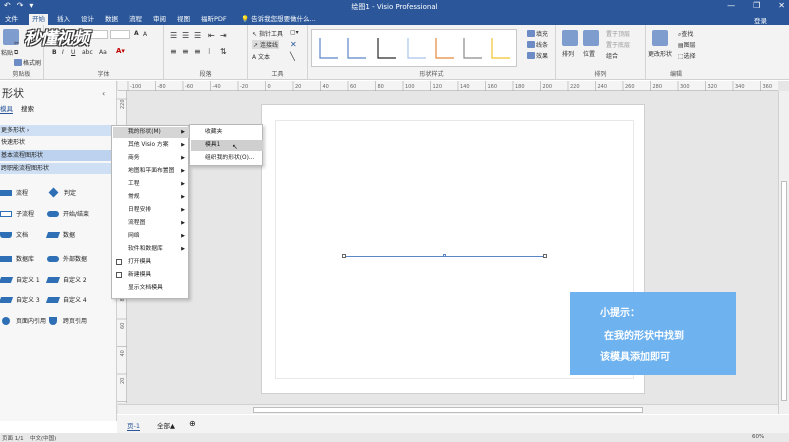 The image size is (789, 442). Describe the element at coordinates (192, 423) in the screenshot. I see `add-page-icon: ⊕` at that location.